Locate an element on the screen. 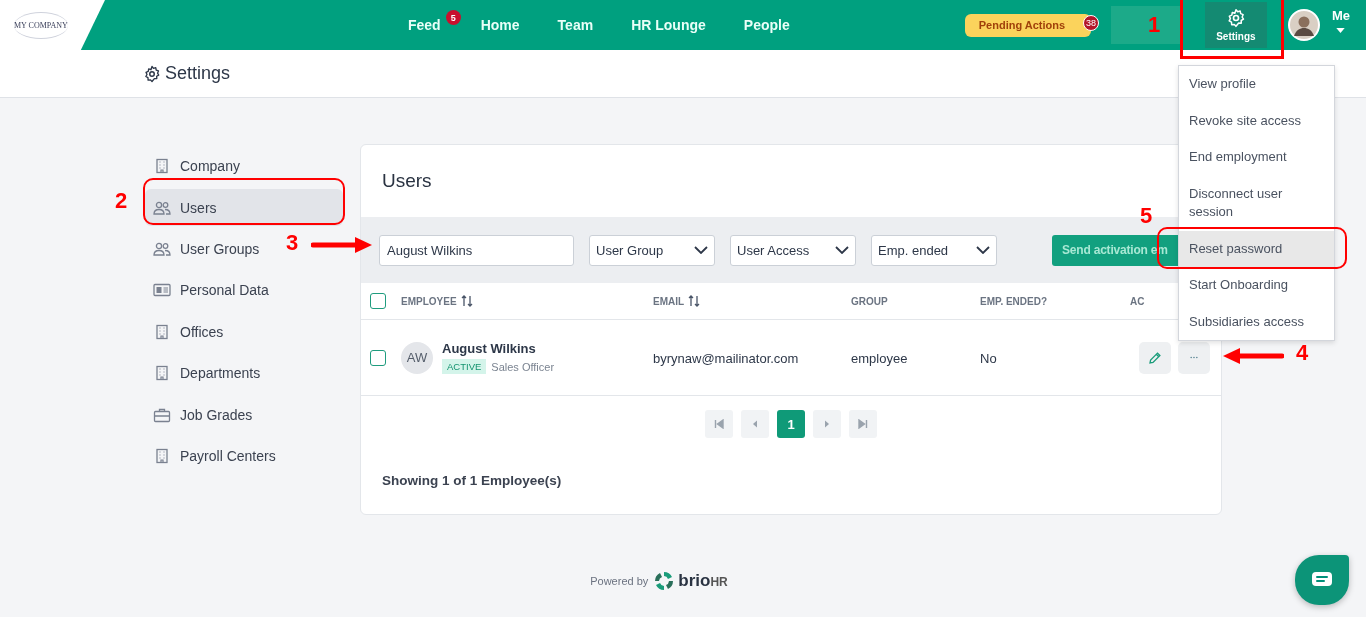  first-page-icon is located at coordinates (719, 424).